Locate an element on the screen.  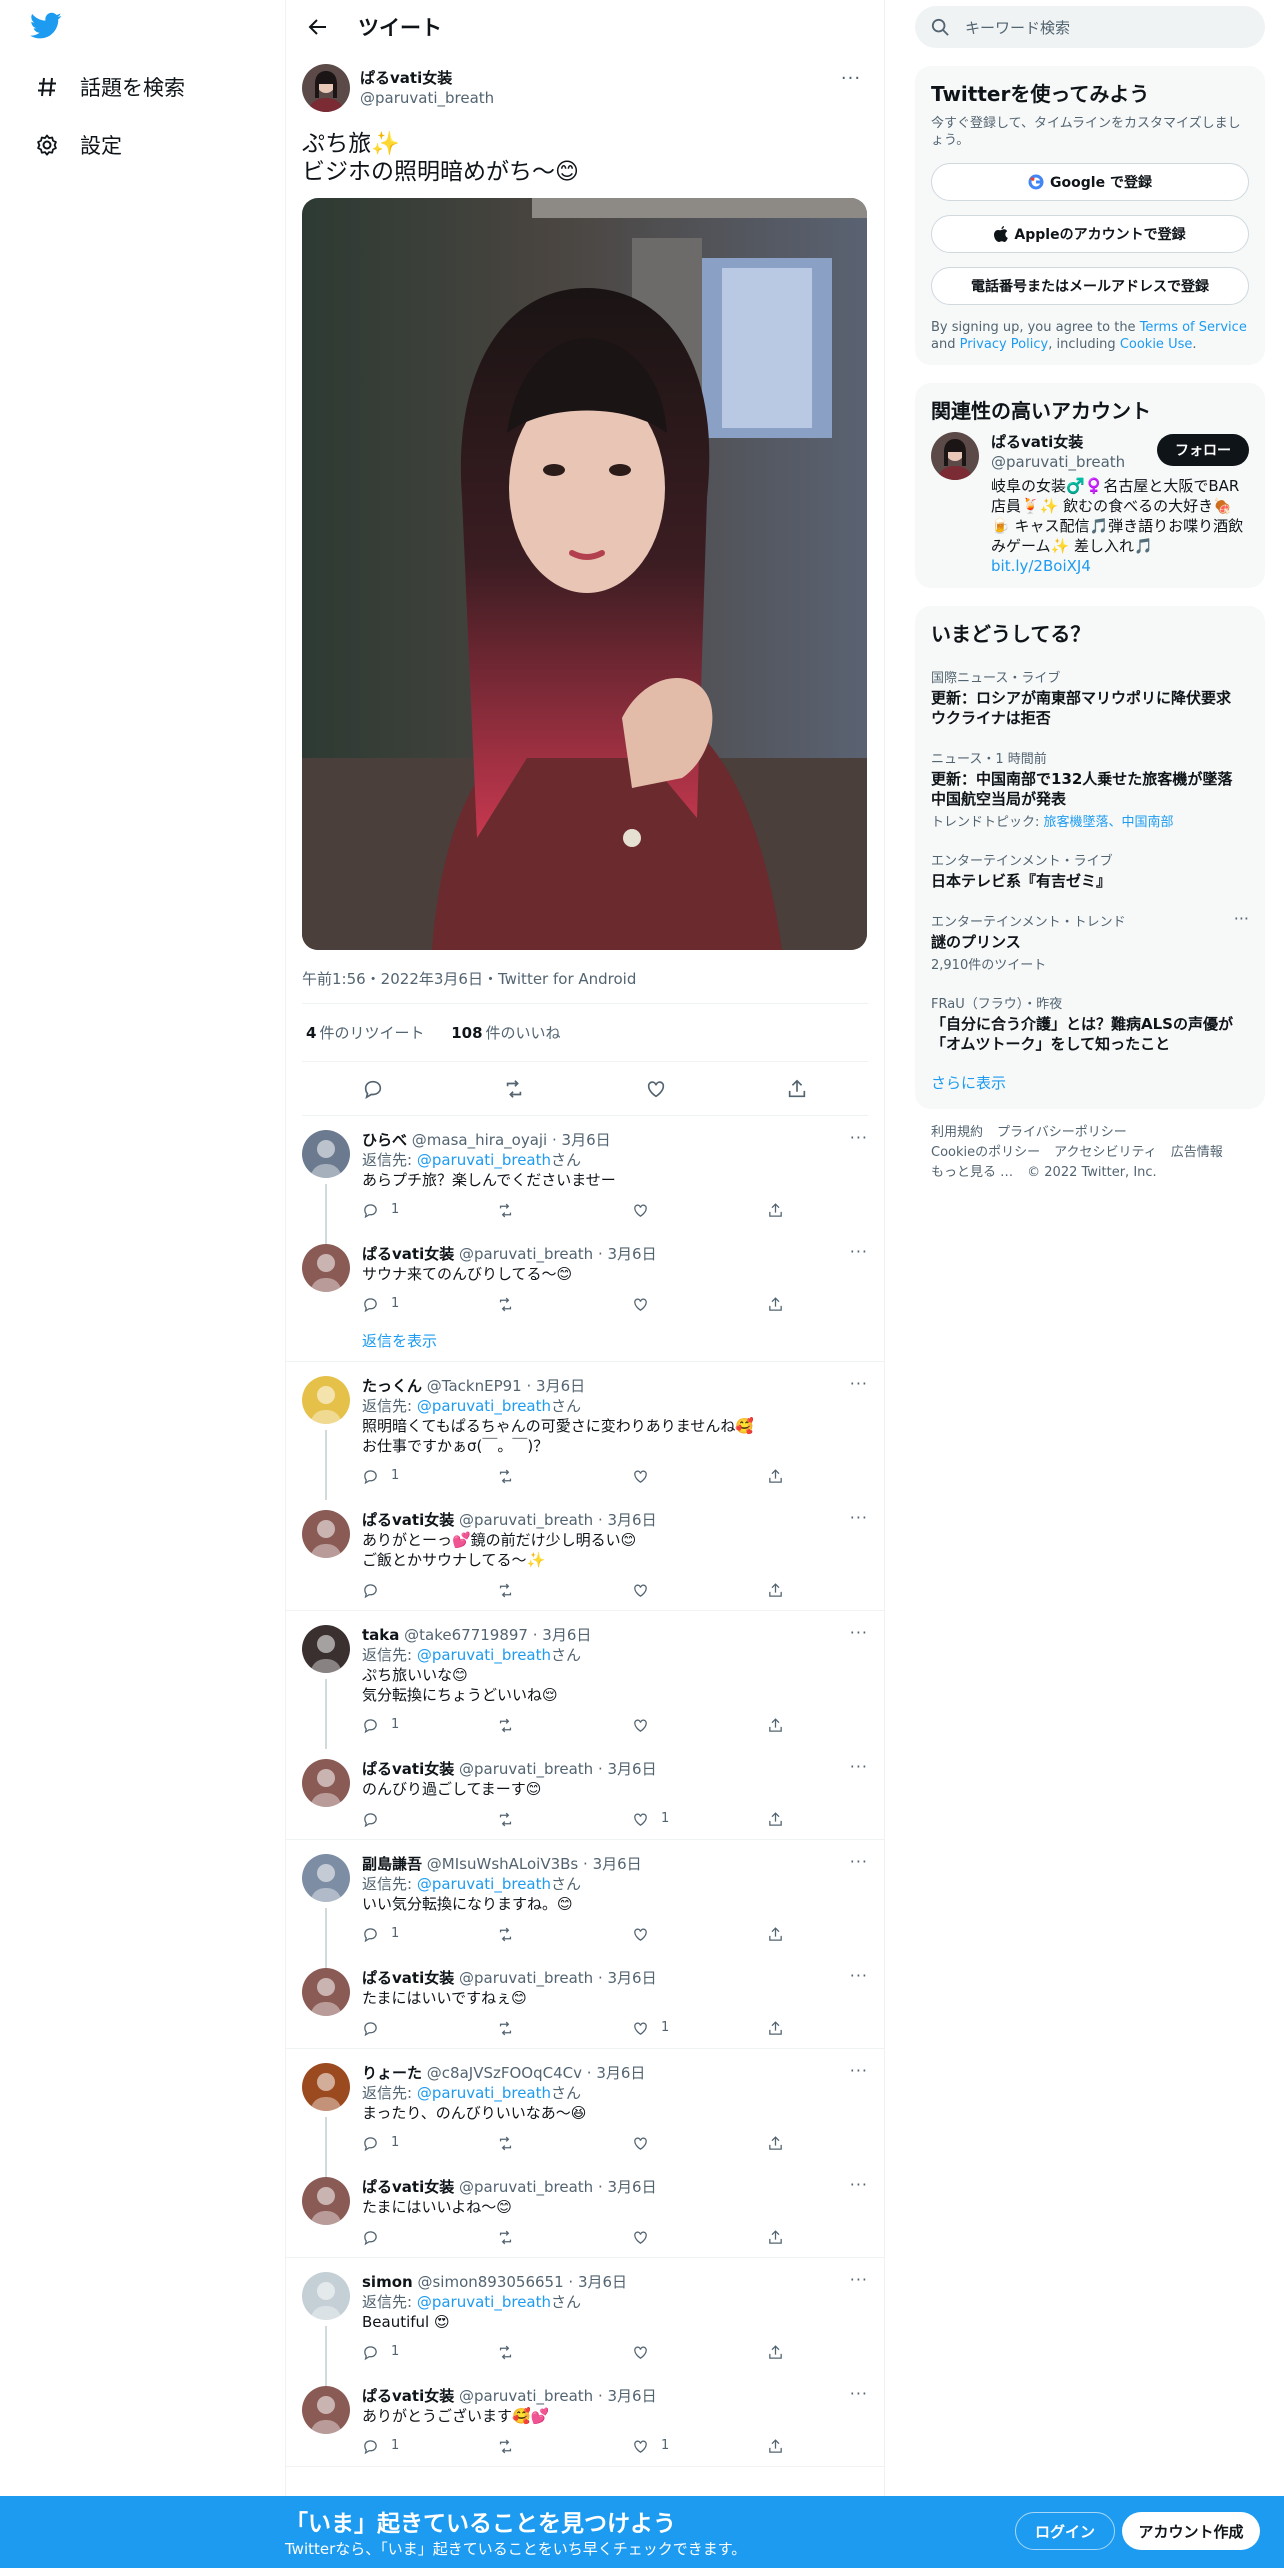
trend-item: エンターテインメント・トレンド 謎のプリンス 2,910件のツイート ··· is located at coordinates (1090, 942).